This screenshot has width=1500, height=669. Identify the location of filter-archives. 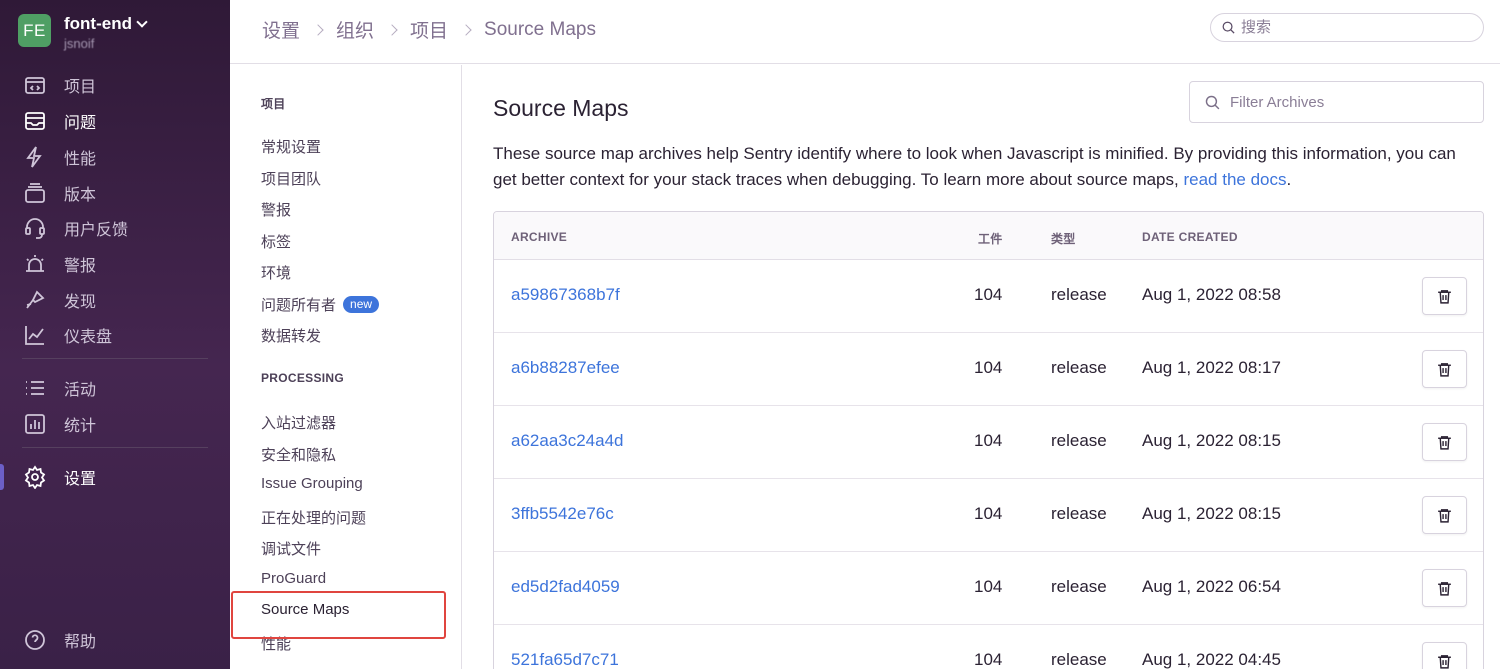
(1336, 102).